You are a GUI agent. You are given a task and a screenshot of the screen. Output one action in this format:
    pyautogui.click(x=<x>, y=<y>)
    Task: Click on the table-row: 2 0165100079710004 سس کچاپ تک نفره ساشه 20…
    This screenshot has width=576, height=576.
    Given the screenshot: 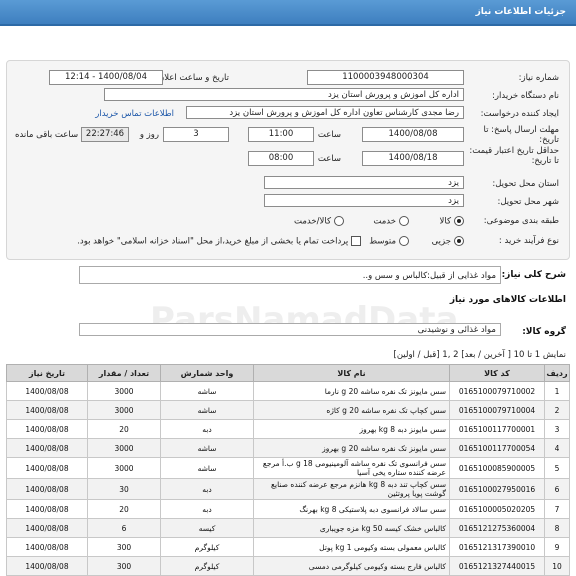 What is the action you would take?
    pyautogui.click(x=288, y=410)
    